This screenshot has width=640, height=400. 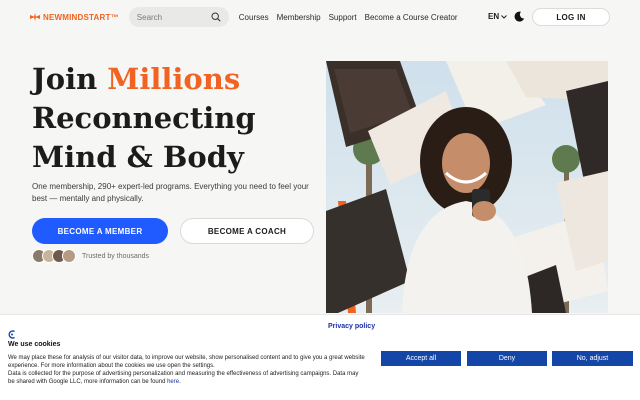 What do you see at coordinates (180, 382) in the screenshot?
I see `cookie-text-end: .` at bounding box center [180, 382].